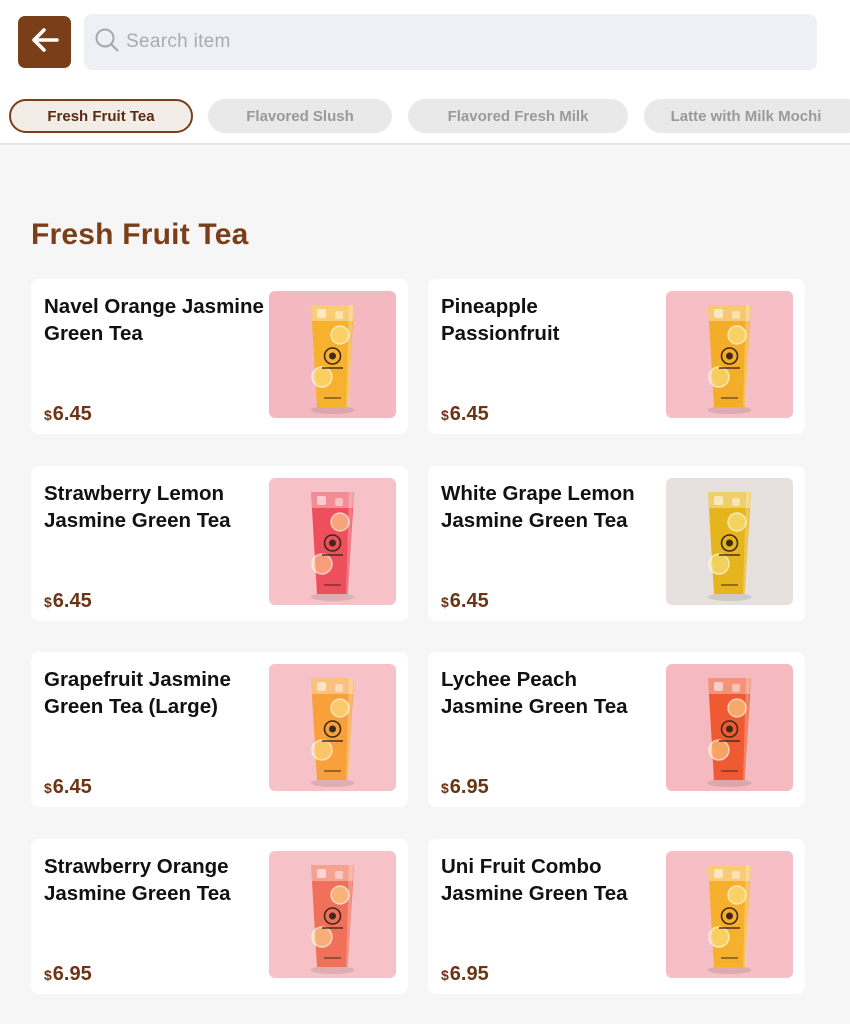 The height and width of the screenshot is (1024, 850). Describe the element at coordinates (140, 234) in the screenshot. I see `section-title: Fresh Fruit Tea` at that location.